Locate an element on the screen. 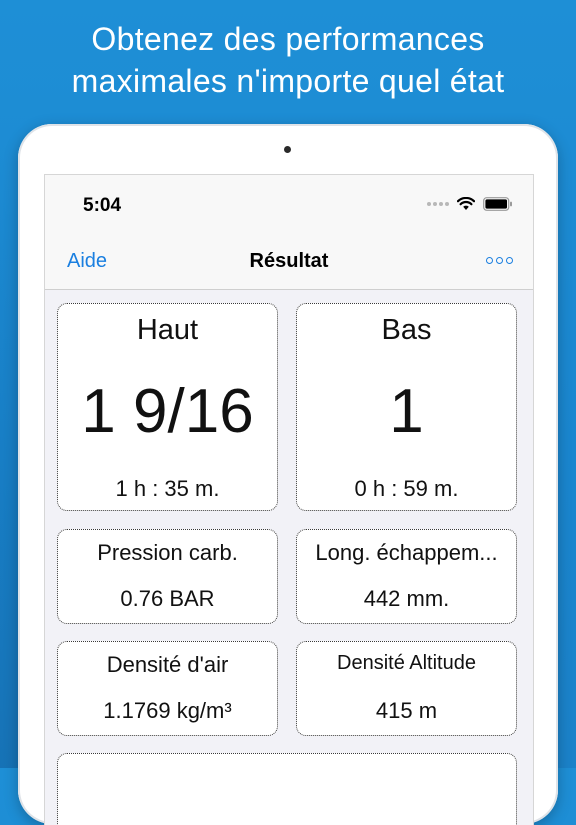 The width and height of the screenshot is (576, 825). more-options-button is located at coordinates (499, 260).